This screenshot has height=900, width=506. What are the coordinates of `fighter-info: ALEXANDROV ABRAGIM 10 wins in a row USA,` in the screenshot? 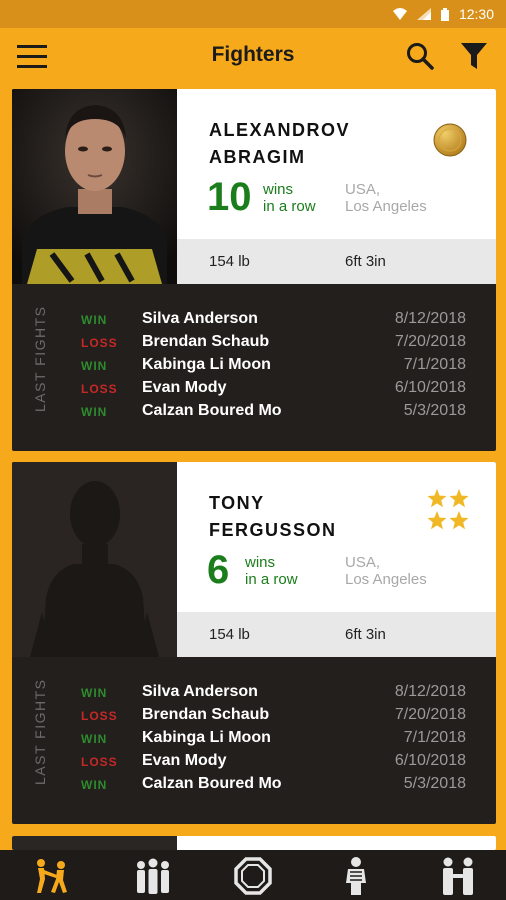 It's located at (336, 164).